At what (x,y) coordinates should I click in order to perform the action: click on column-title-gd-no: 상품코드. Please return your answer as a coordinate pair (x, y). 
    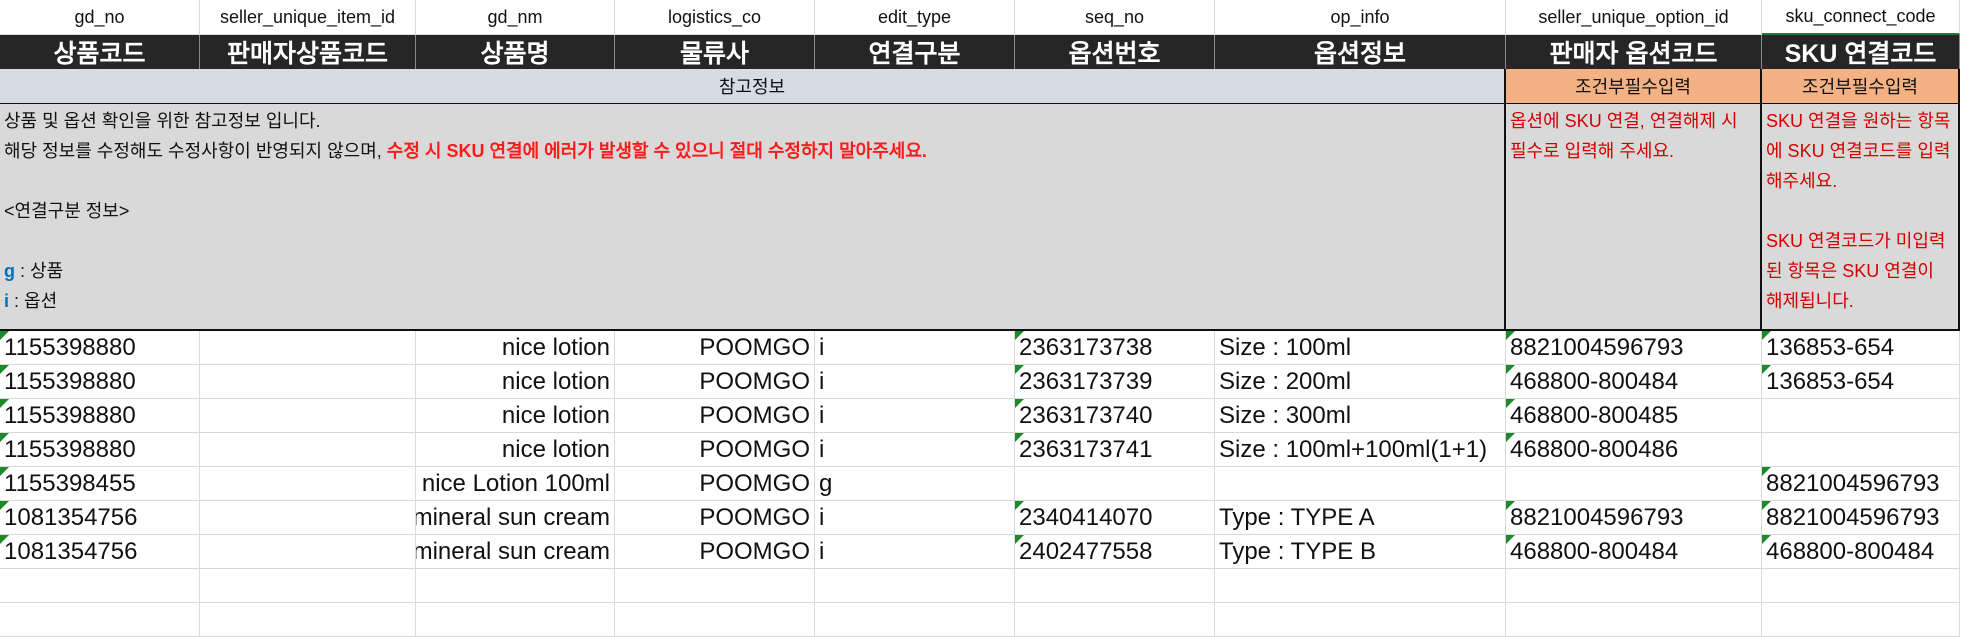
    Looking at the image, I should click on (100, 52).